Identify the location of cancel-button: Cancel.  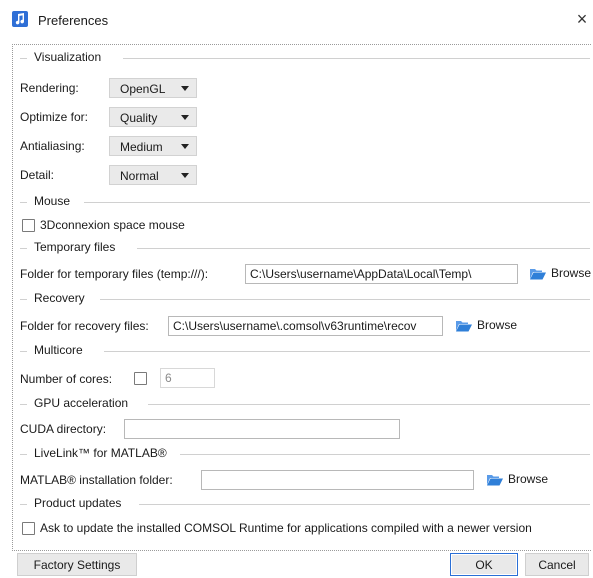
(557, 564).